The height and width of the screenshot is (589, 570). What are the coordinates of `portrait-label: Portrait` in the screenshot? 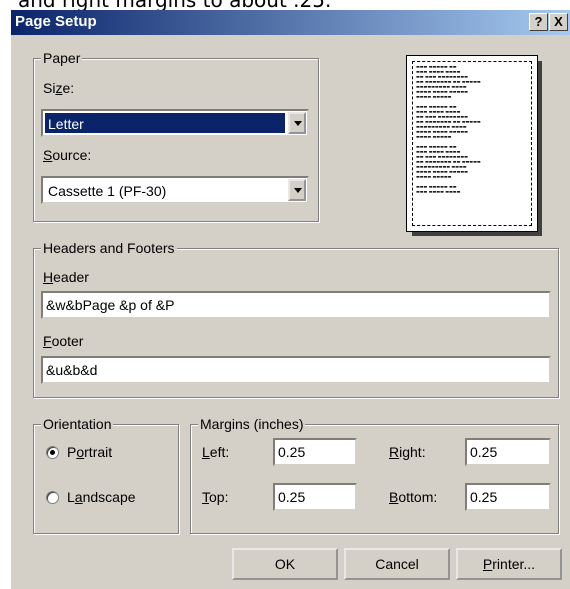 It's located at (89, 452).